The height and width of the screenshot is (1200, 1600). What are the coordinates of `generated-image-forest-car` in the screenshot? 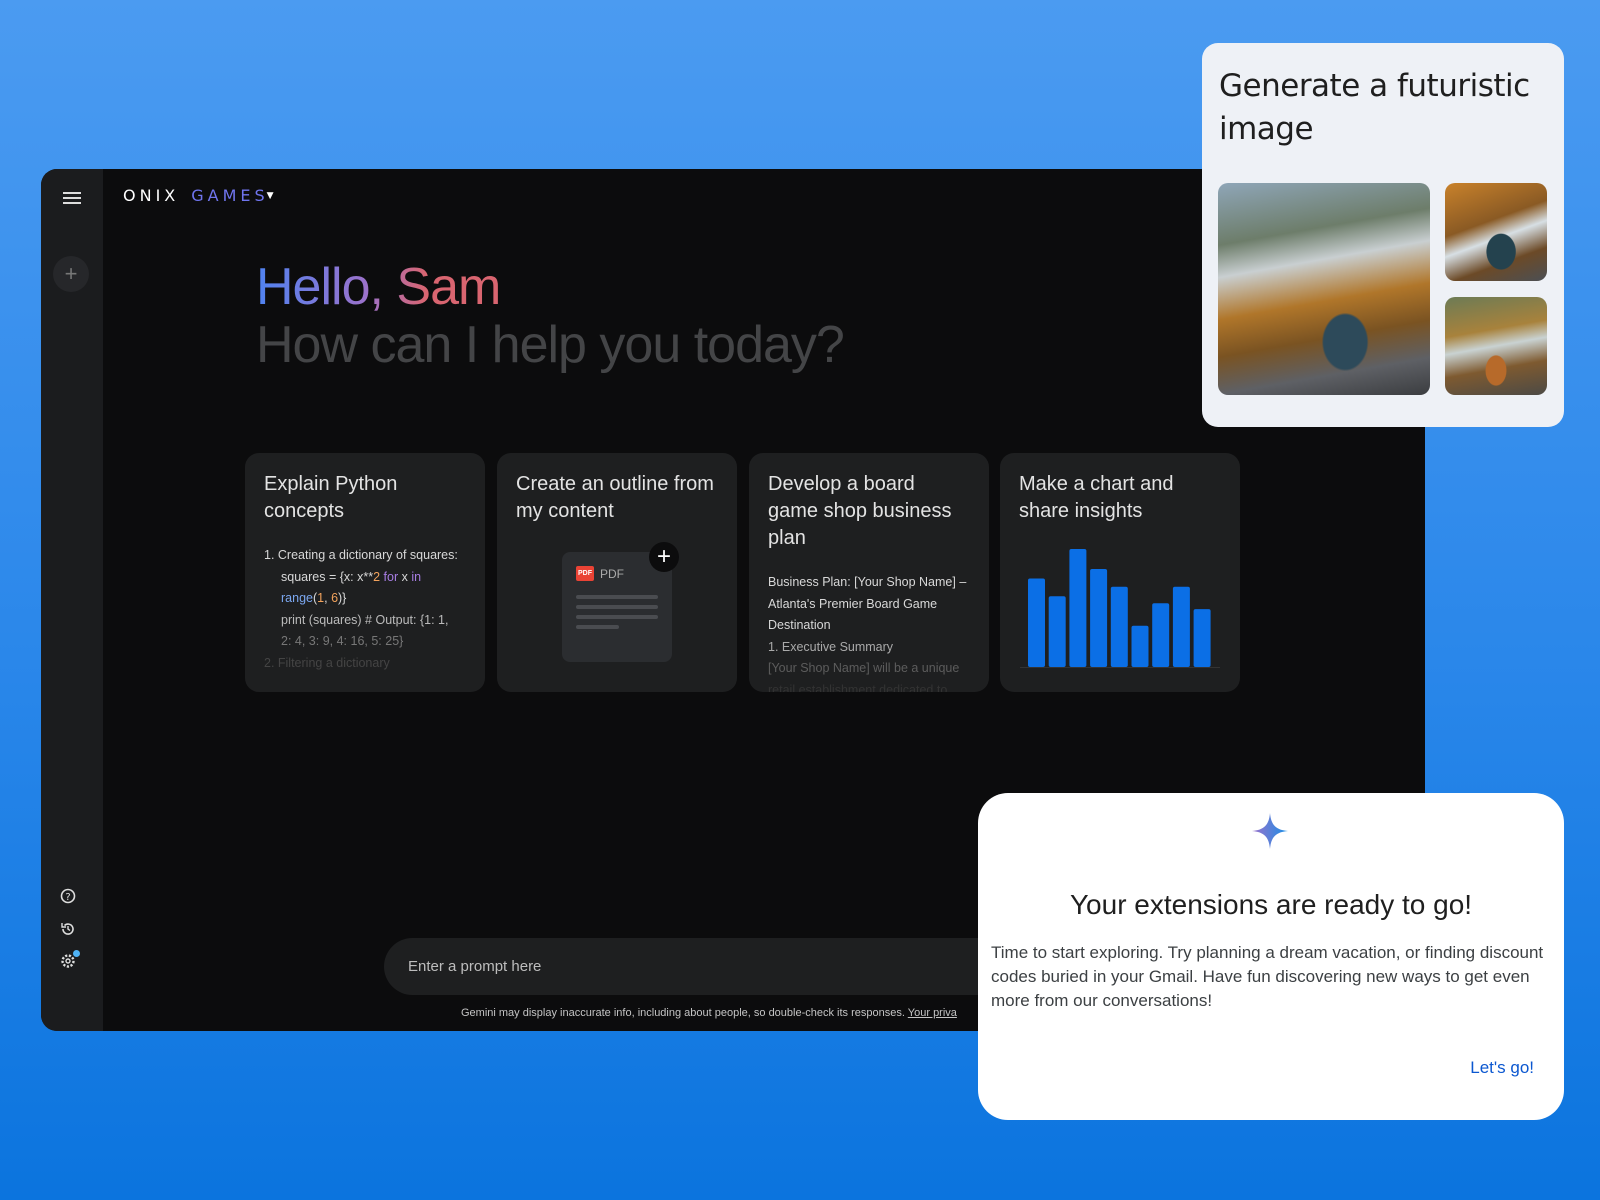 It's located at (1496, 232).